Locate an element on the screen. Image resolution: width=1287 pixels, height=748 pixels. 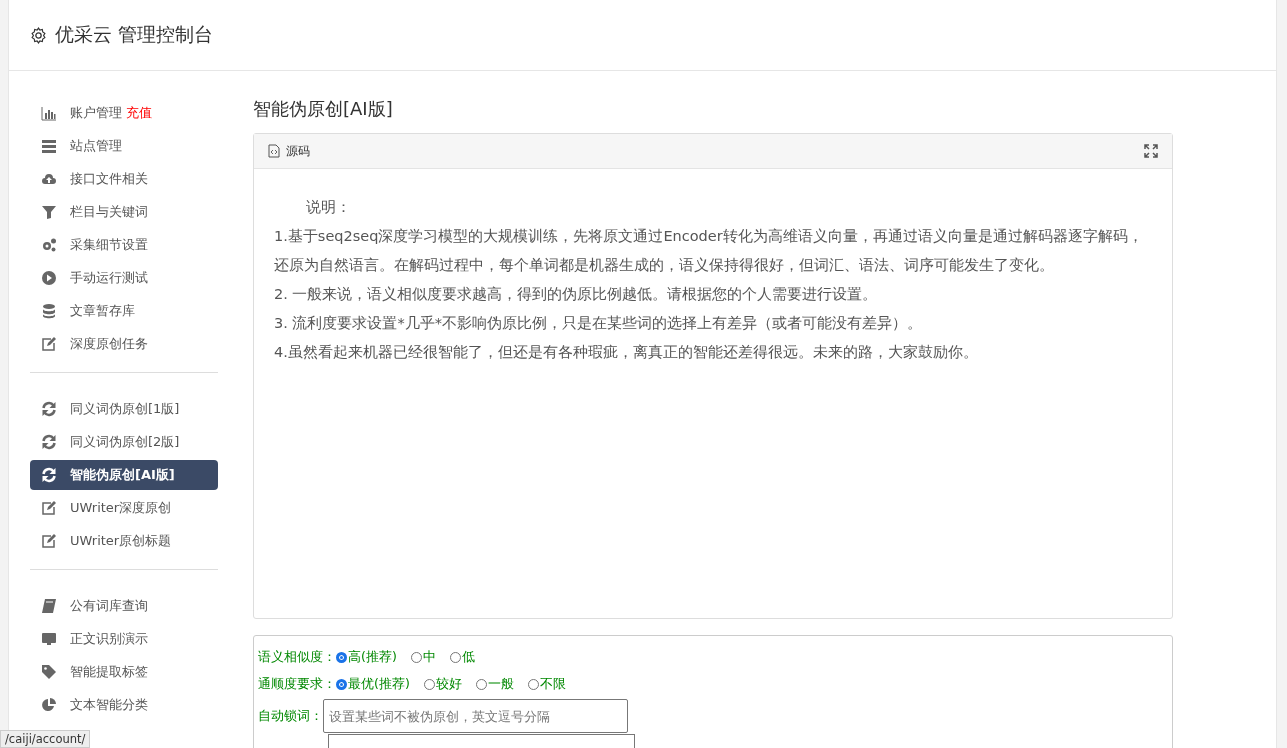
sidebar-item: 智能提取标签 is located at coordinates (124, 672).